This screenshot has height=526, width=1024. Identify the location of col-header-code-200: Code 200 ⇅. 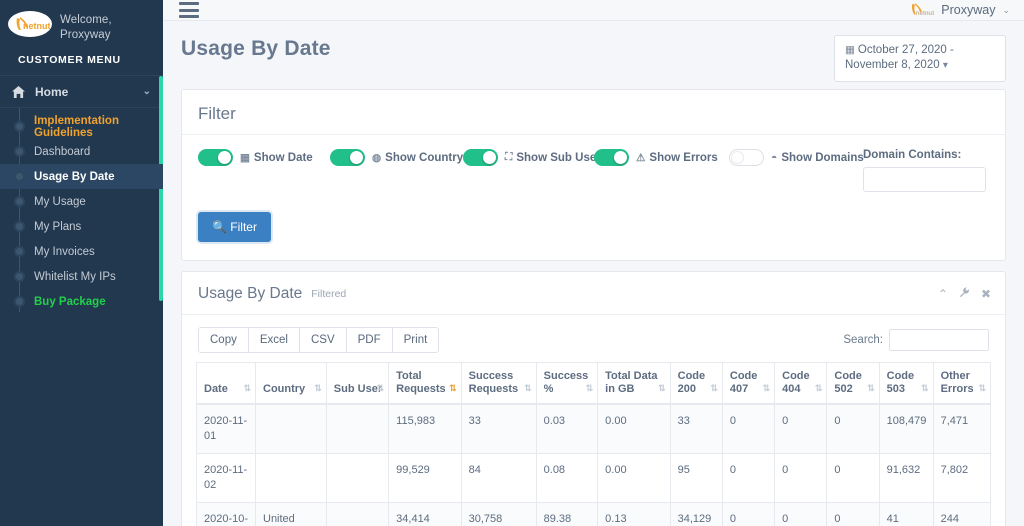
(696, 383).